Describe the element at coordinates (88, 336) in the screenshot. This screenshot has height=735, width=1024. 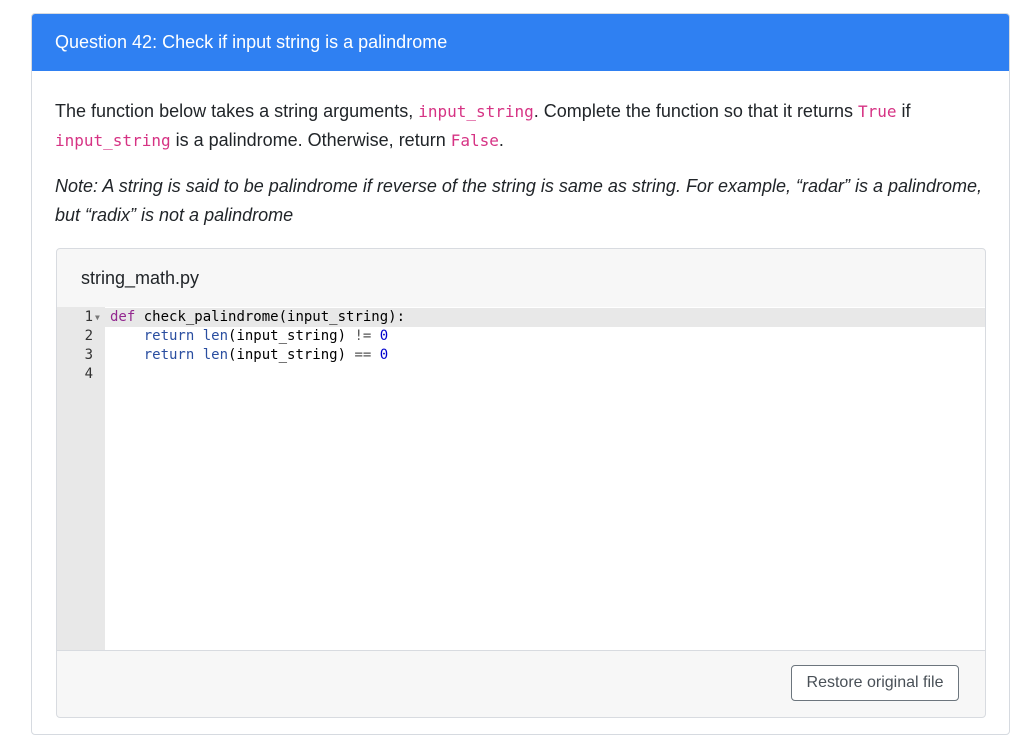
I see `line-number: 2` at that location.